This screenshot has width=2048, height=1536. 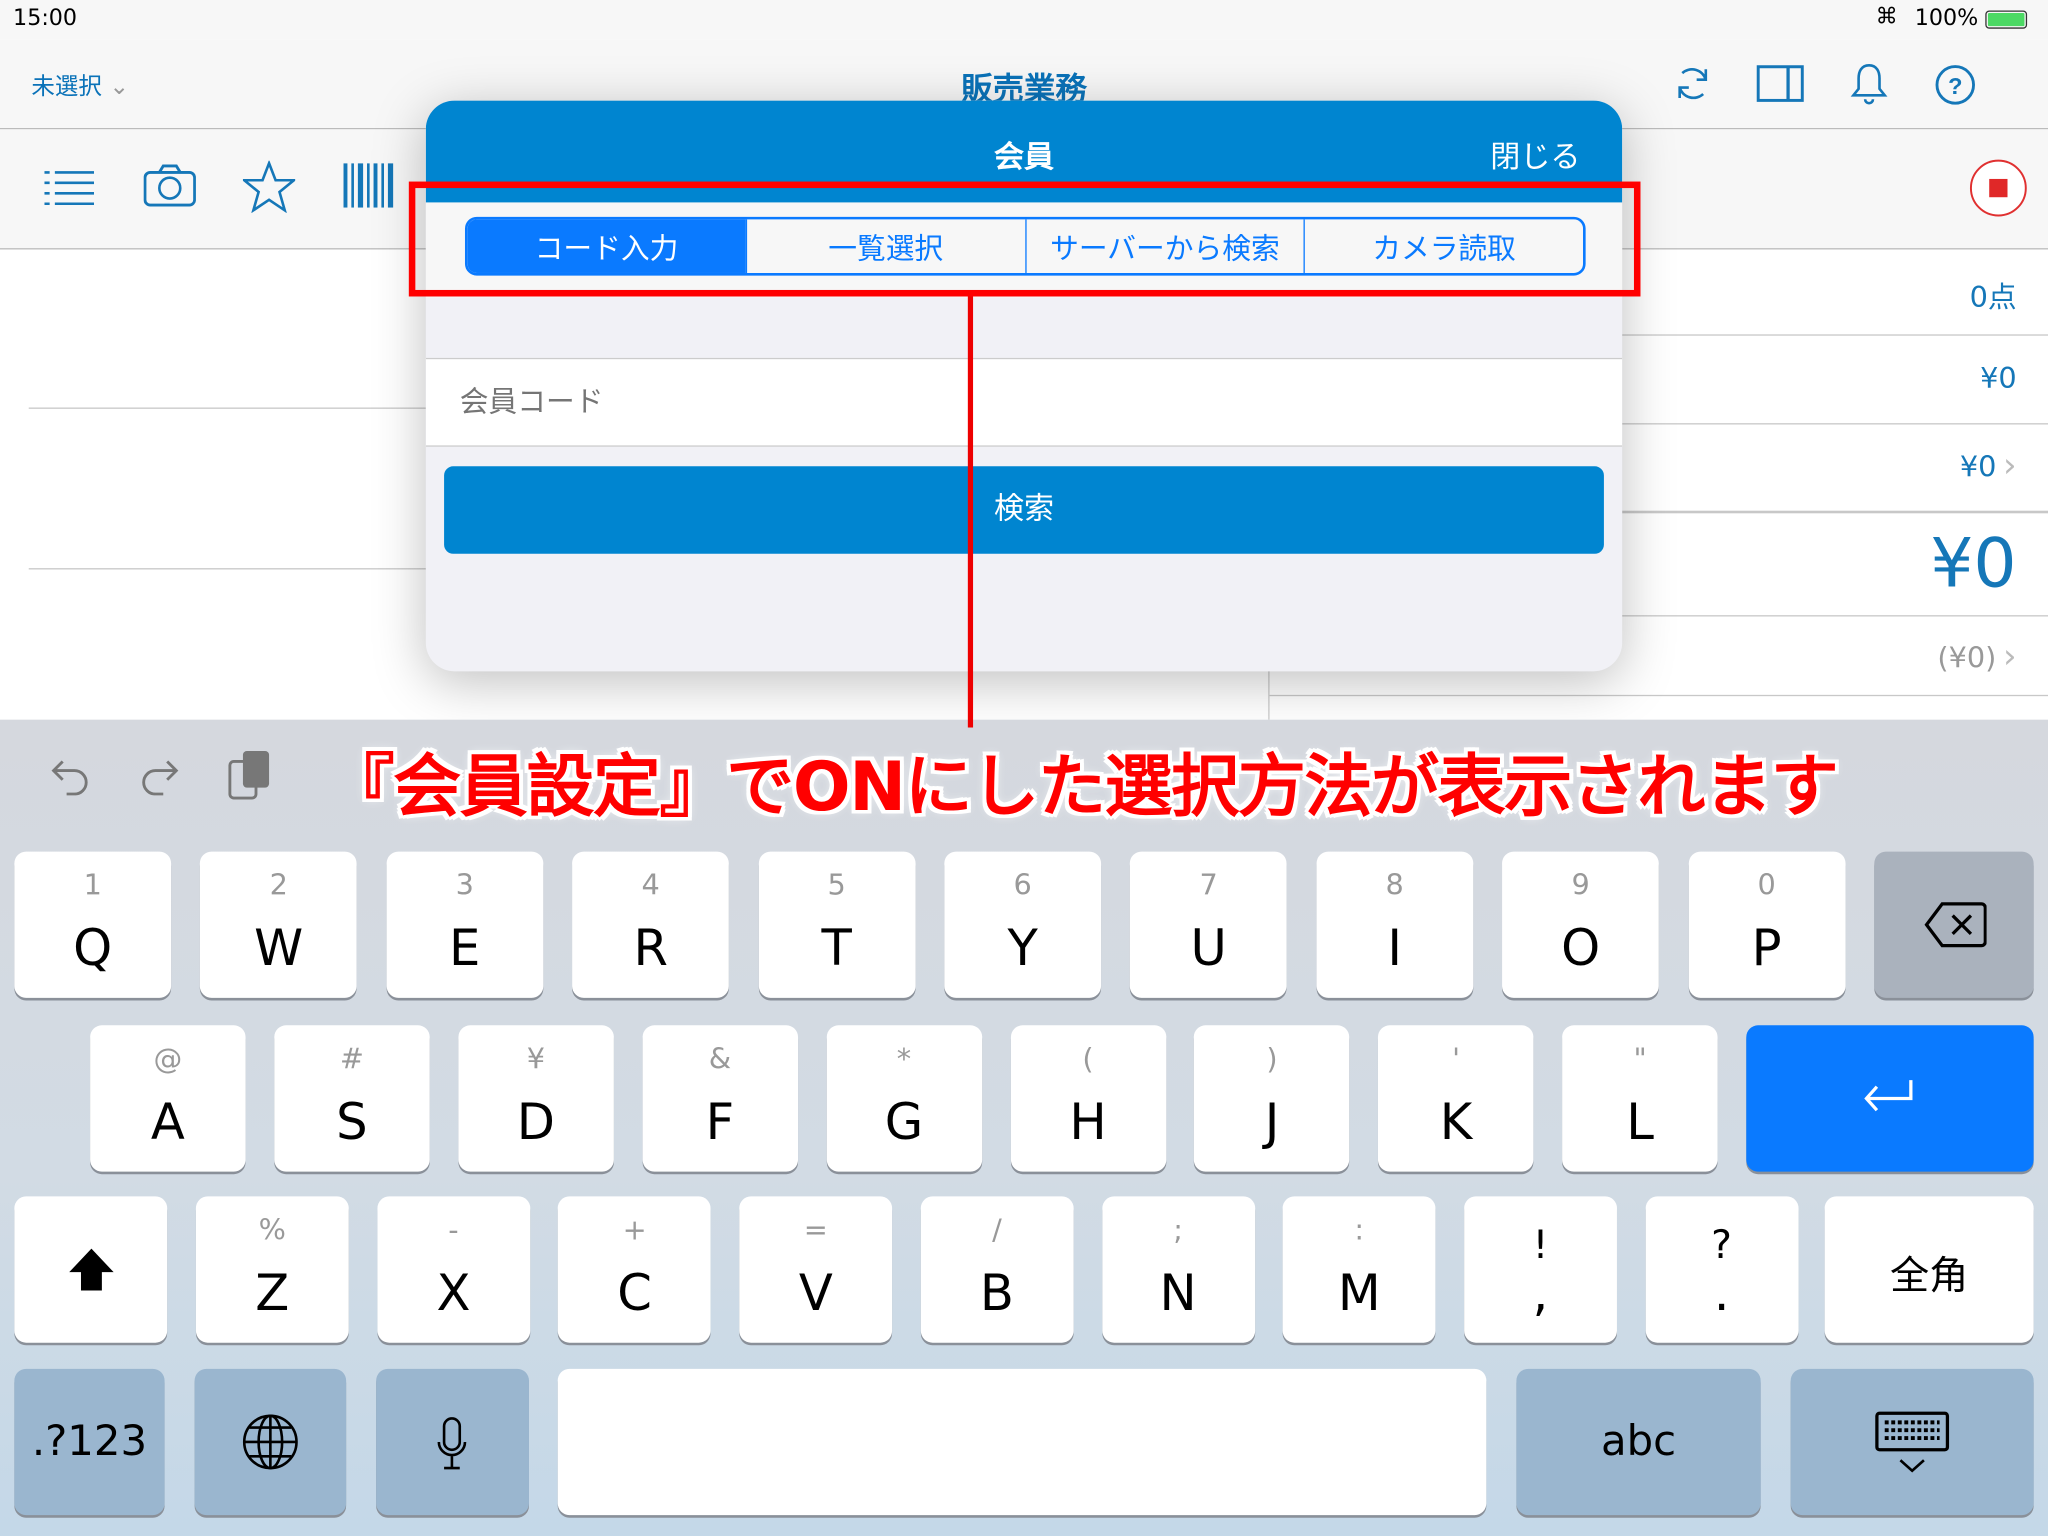 I want to click on key-h: (H, so click(x=1088, y=1098).